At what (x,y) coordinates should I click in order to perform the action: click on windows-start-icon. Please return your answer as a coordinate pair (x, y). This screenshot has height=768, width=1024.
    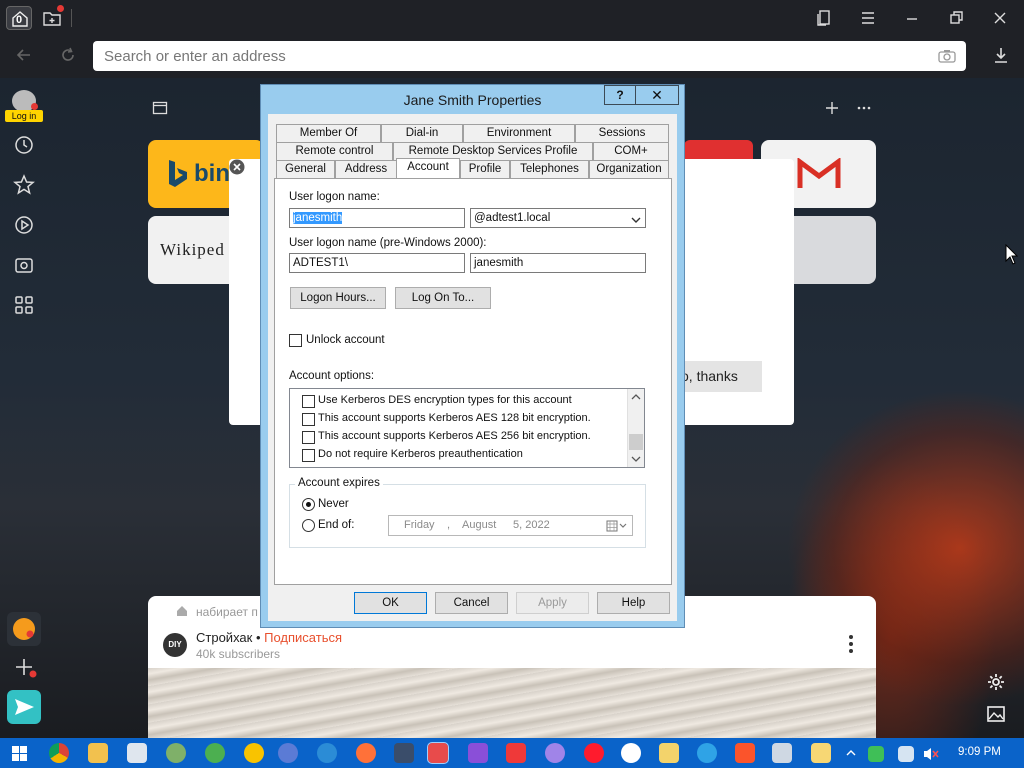
    Looking at the image, I should click on (19, 753).